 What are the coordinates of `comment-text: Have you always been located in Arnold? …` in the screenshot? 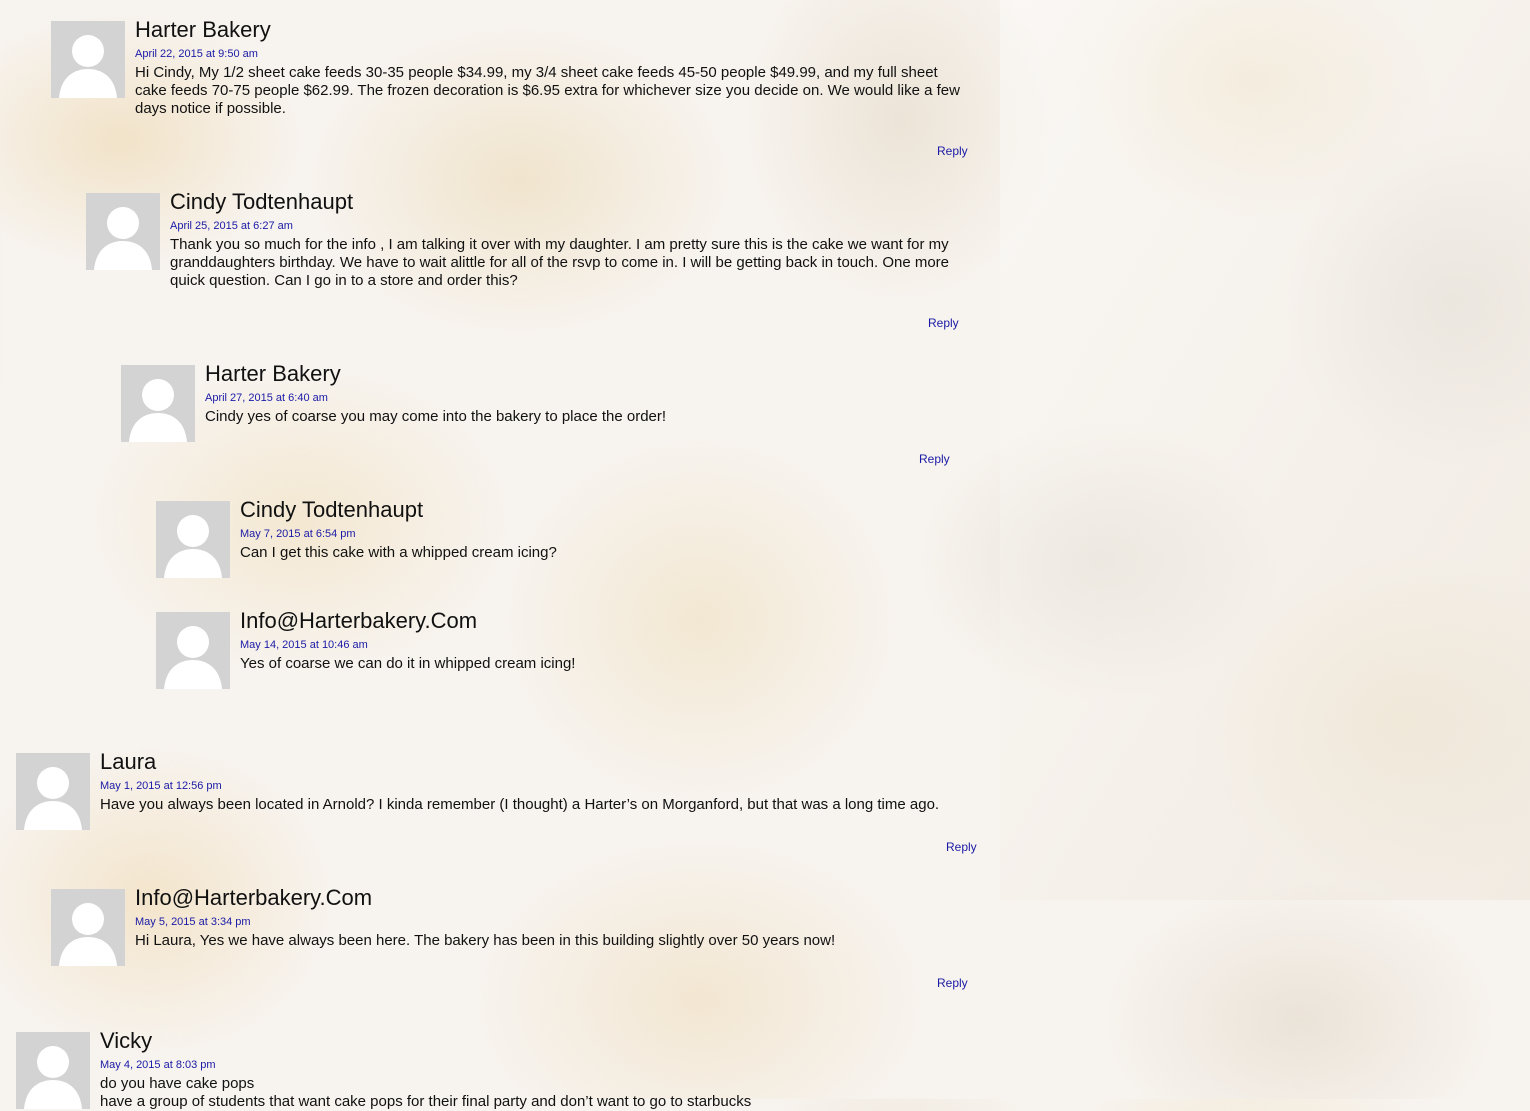 It's located at (520, 804).